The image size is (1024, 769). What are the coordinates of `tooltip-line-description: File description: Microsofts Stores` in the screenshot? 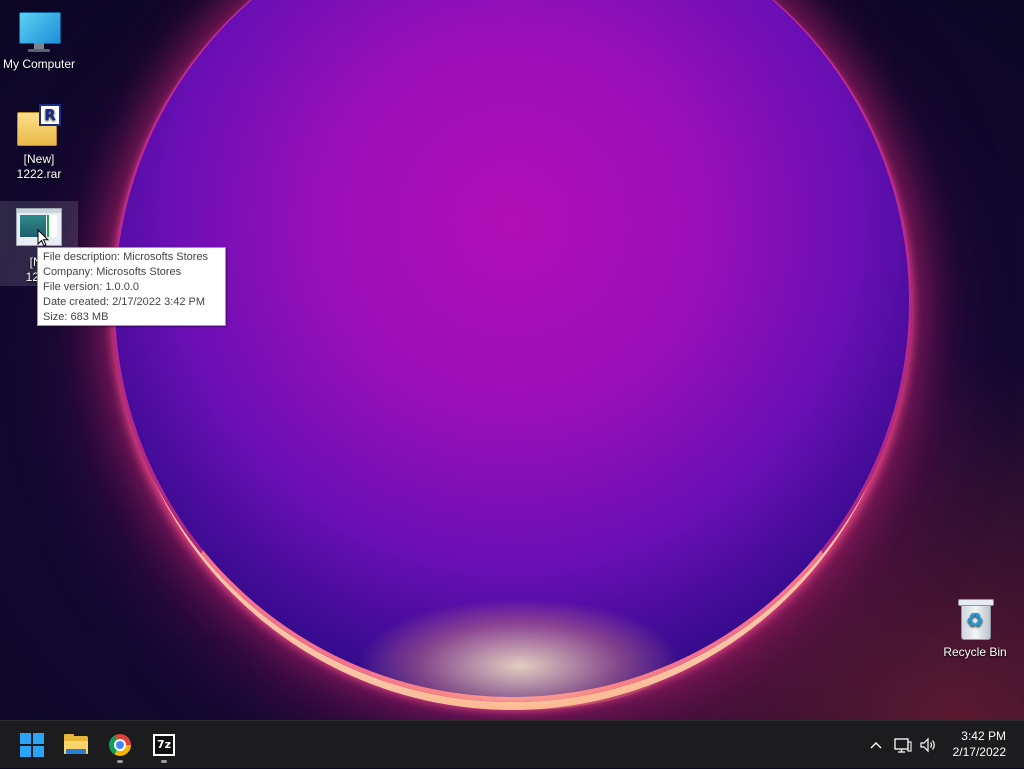 It's located at (126, 257).